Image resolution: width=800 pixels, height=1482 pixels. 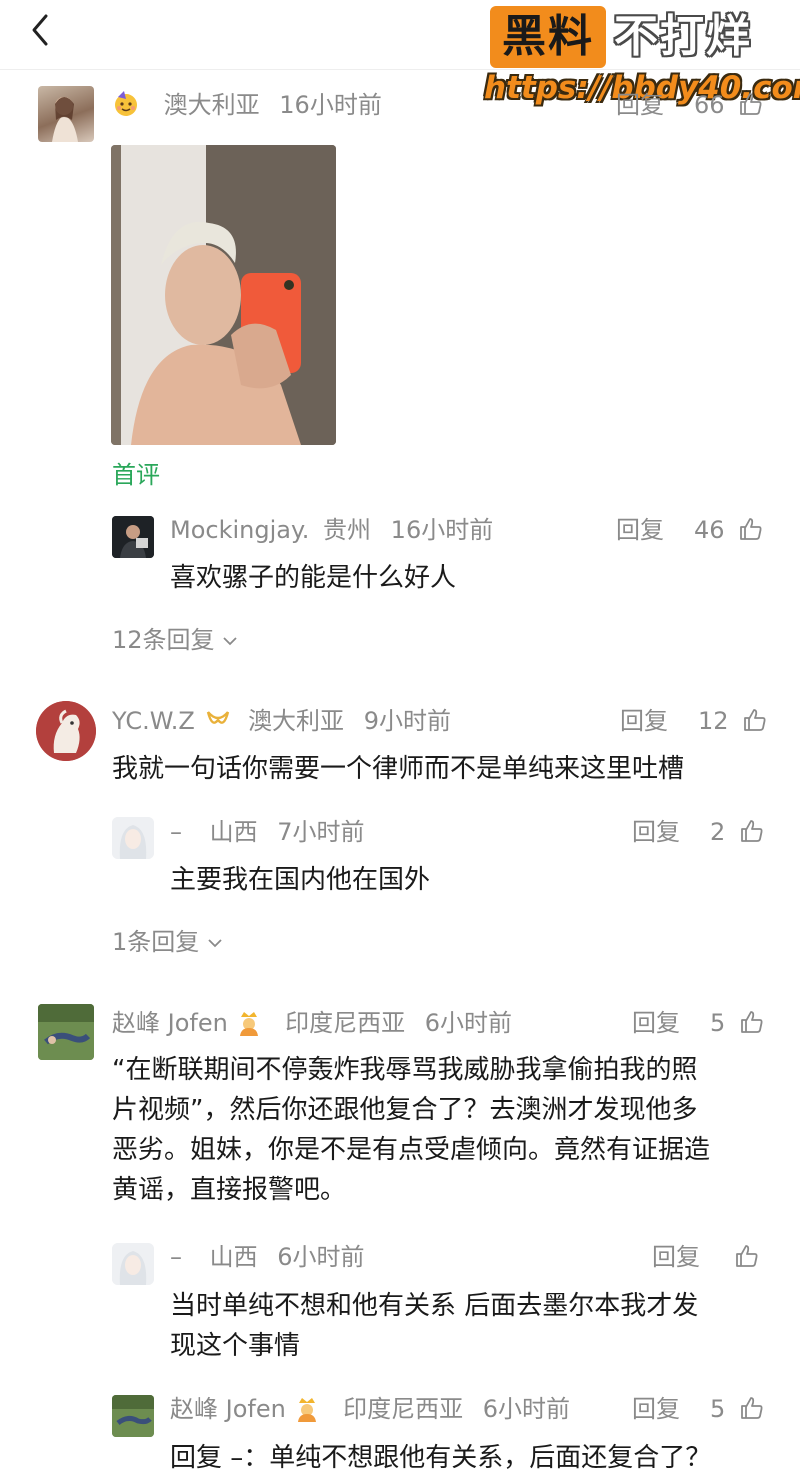 I want to click on comment-text-line: 黄谣，直接报警吧。, so click(x=229, y=1190).